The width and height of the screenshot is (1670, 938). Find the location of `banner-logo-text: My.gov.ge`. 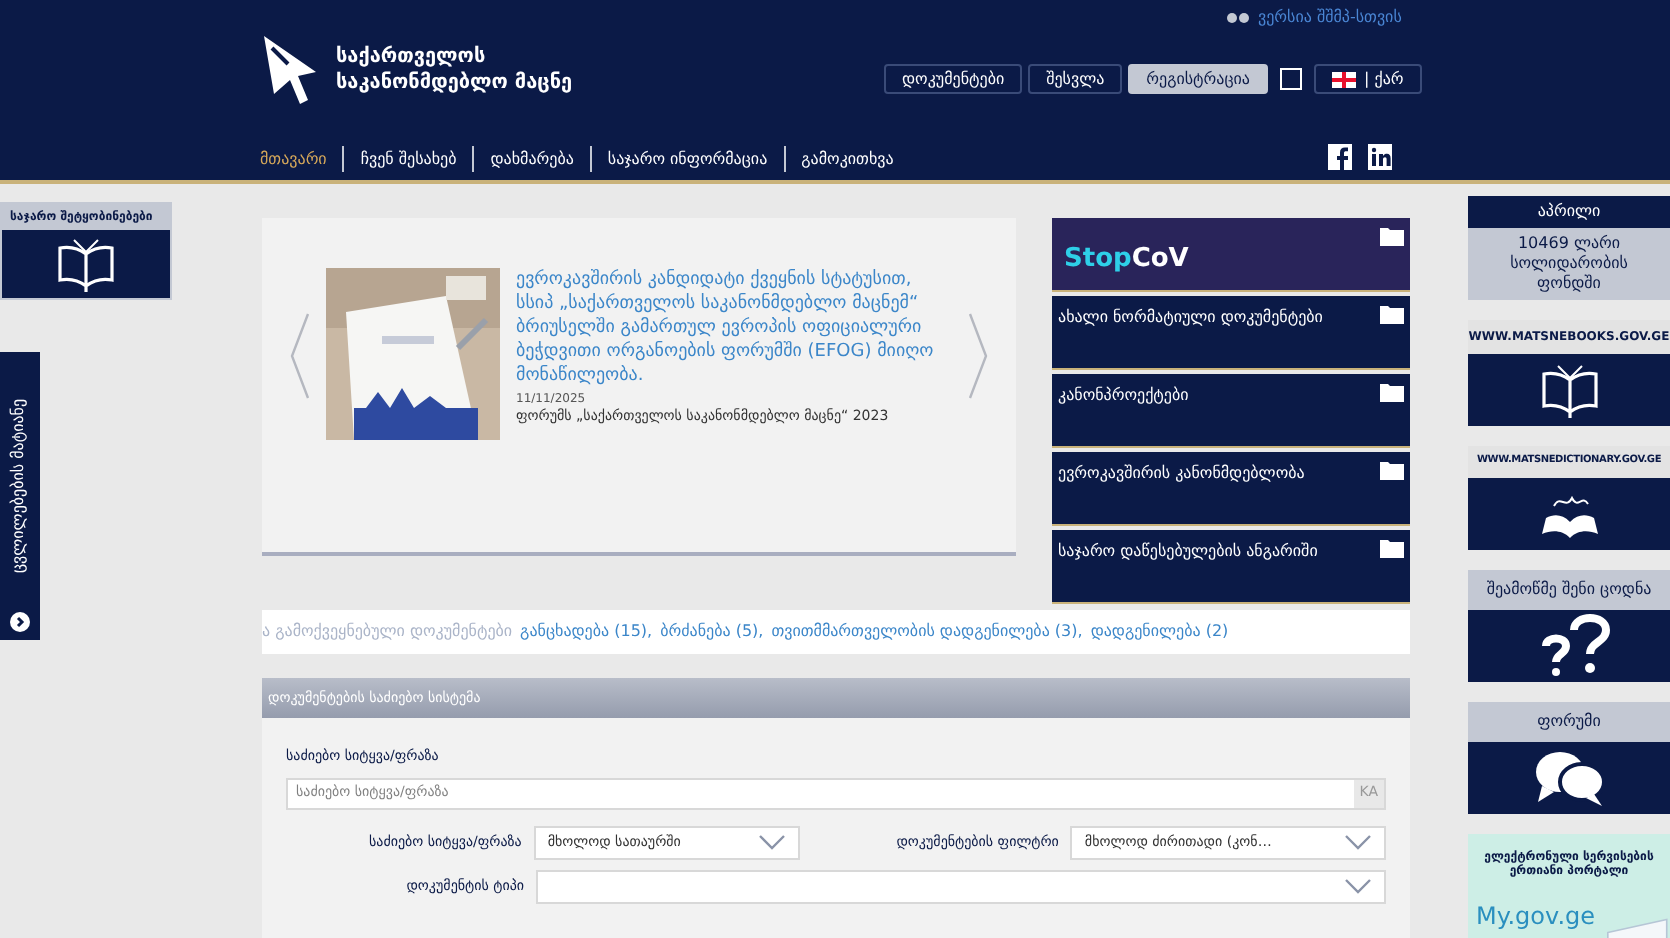

banner-logo-text: My.gov.ge is located at coordinates (1536, 916).